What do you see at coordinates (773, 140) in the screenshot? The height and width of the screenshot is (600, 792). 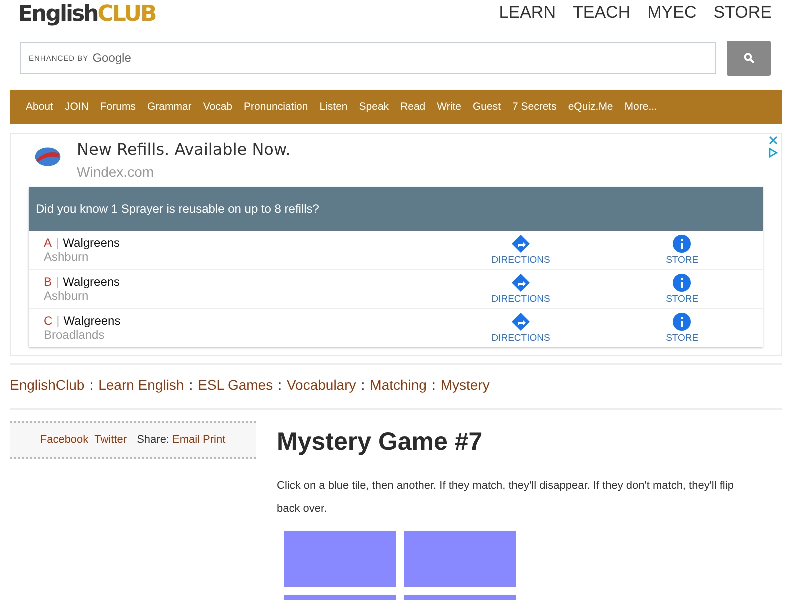 I see `close-icon` at bounding box center [773, 140].